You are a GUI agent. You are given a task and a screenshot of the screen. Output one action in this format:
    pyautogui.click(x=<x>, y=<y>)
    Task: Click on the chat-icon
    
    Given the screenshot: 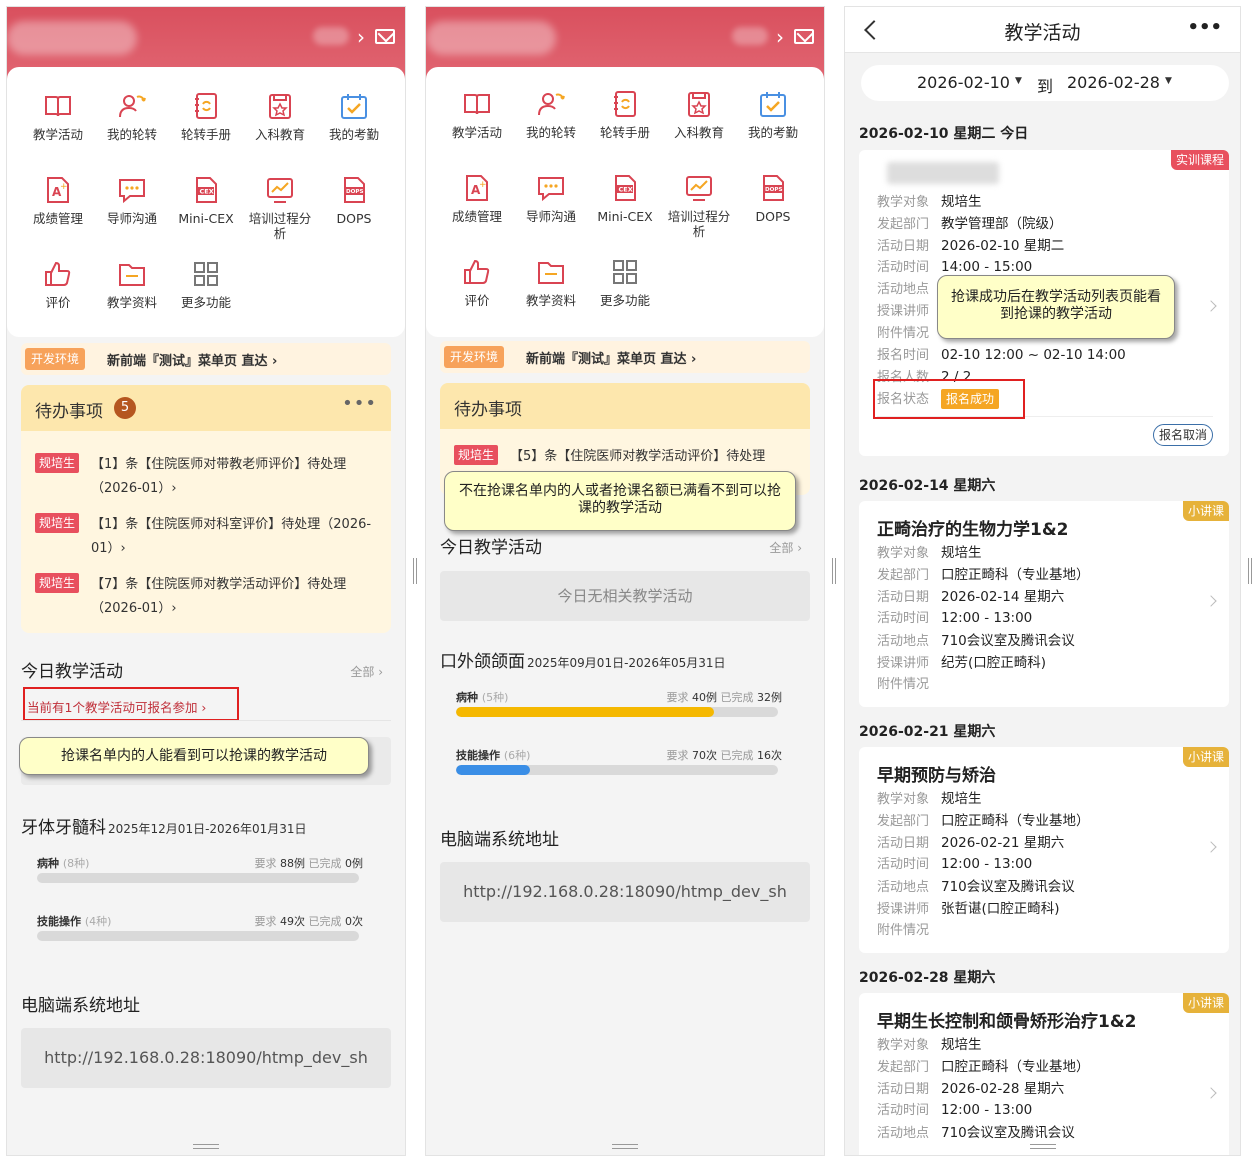 What is the action you would take?
    pyautogui.click(x=551, y=188)
    